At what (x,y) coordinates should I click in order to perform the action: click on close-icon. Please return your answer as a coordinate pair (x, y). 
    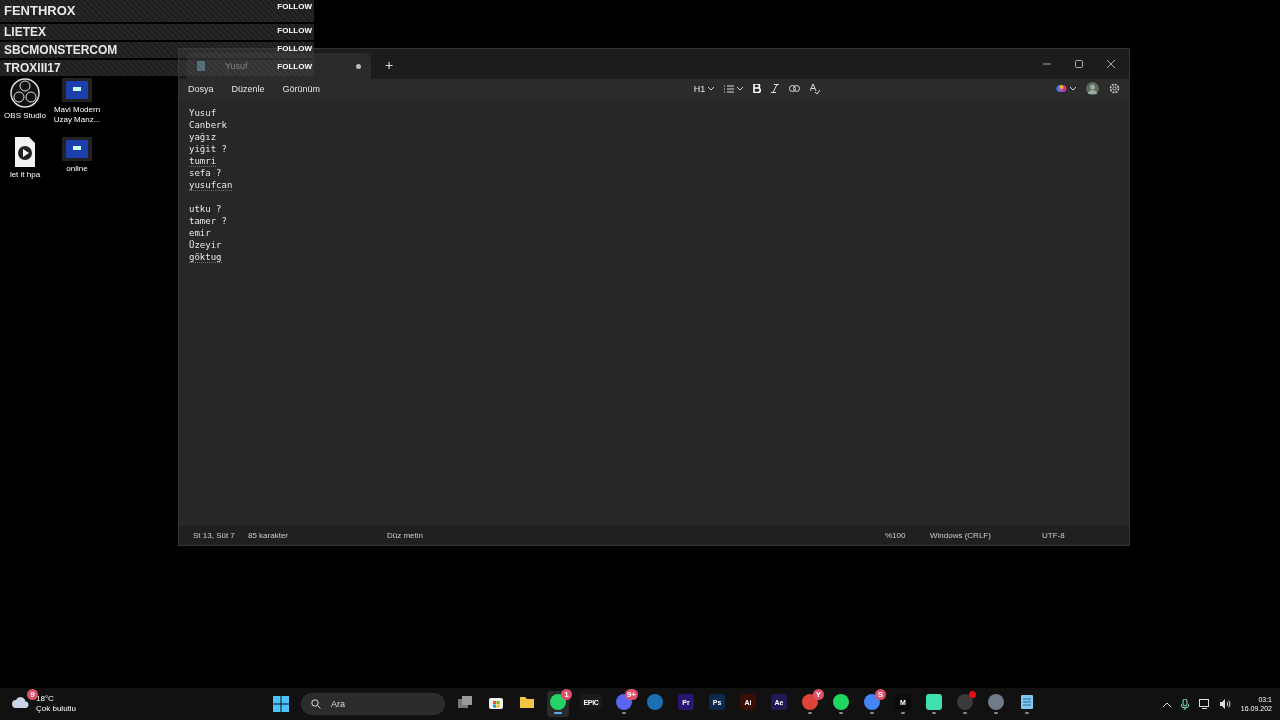
    Looking at the image, I should click on (1111, 64).